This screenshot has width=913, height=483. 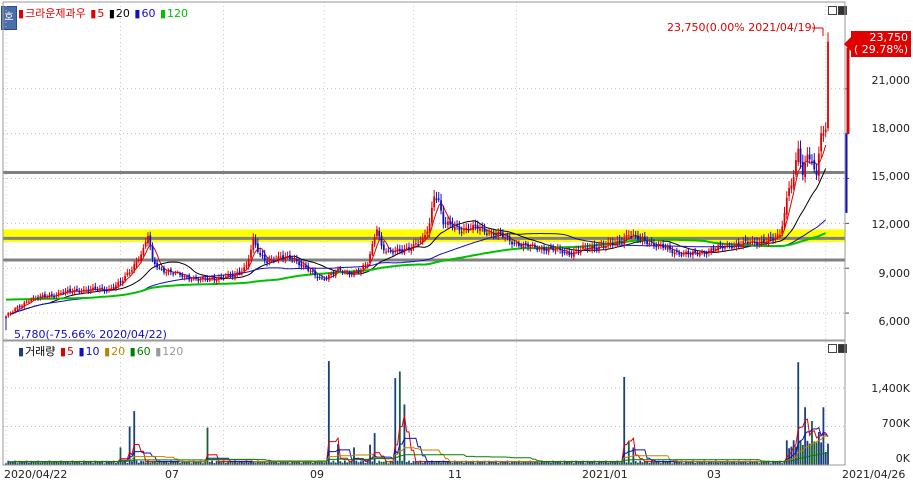 What do you see at coordinates (172, 474) in the screenshot?
I see `x-tick-label: 07` at bounding box center [172, 474].